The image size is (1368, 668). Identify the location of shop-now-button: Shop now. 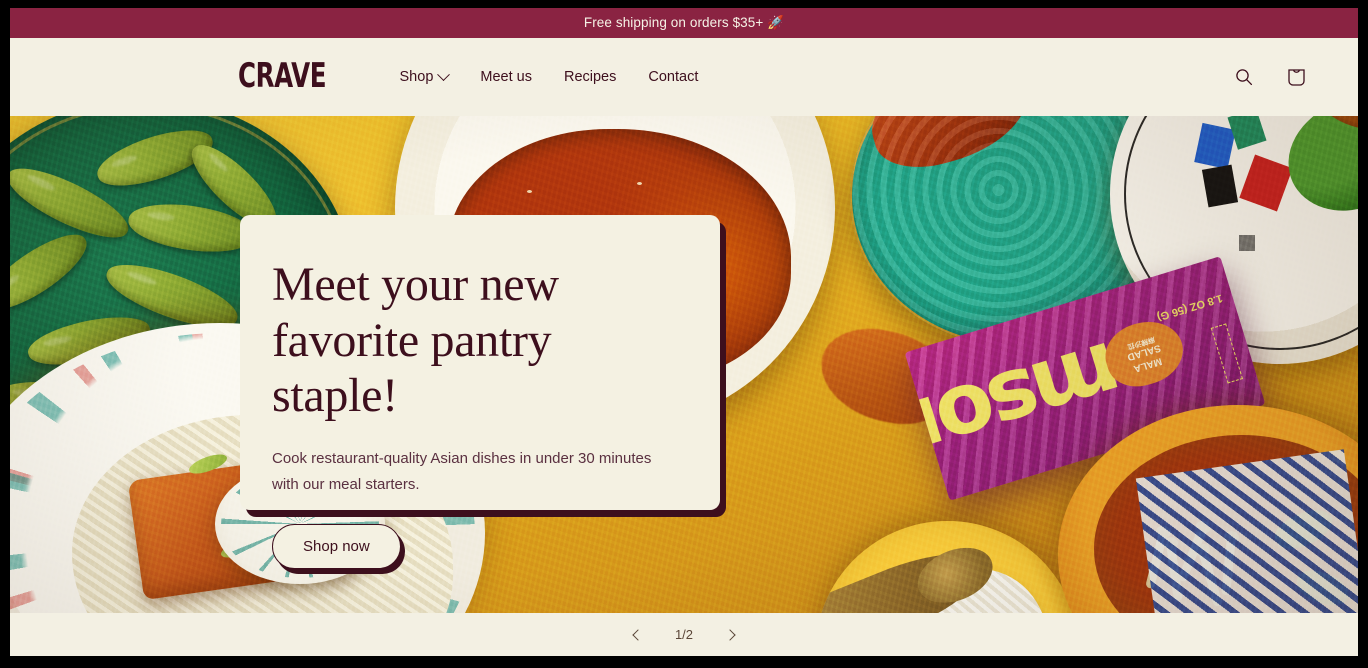
(336, 546).